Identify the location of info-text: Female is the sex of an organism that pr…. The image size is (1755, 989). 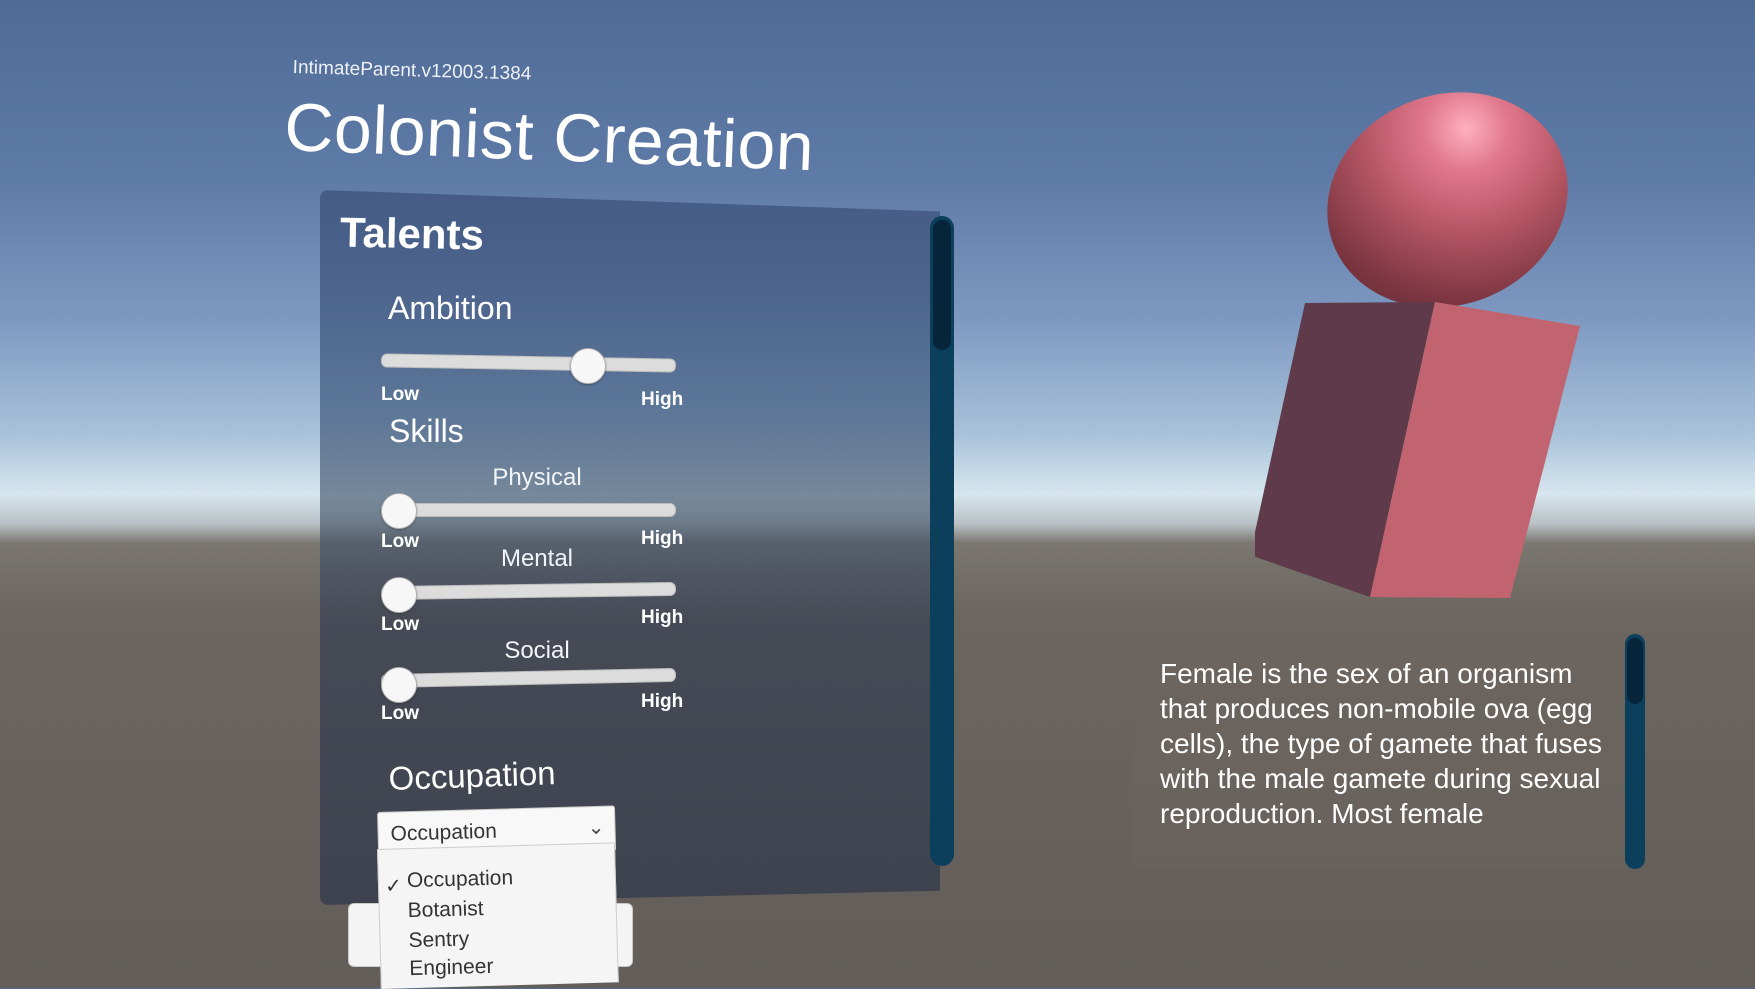
(1381, 743).